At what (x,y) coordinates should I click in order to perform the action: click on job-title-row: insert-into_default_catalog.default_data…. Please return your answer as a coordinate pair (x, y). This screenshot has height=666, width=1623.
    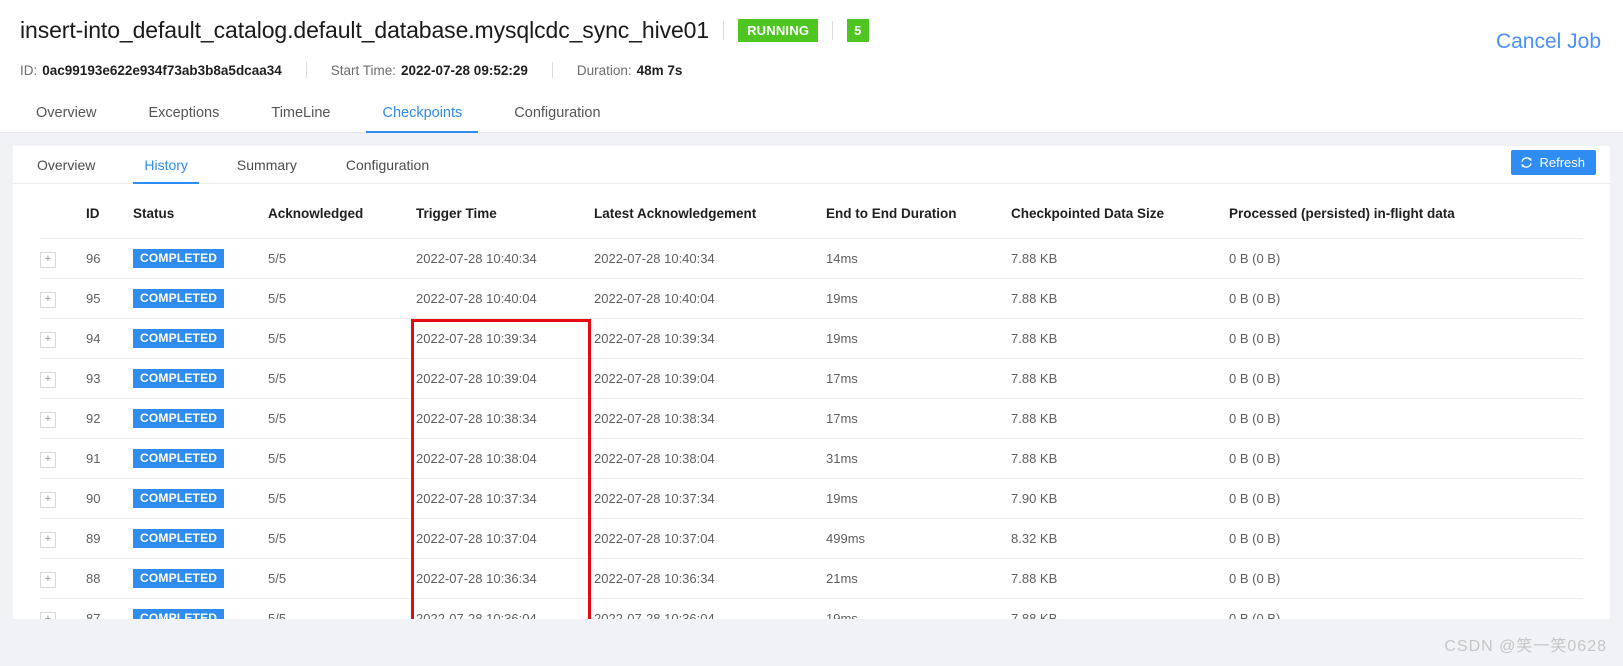
    Looking at the image, I should click on (821, 30).